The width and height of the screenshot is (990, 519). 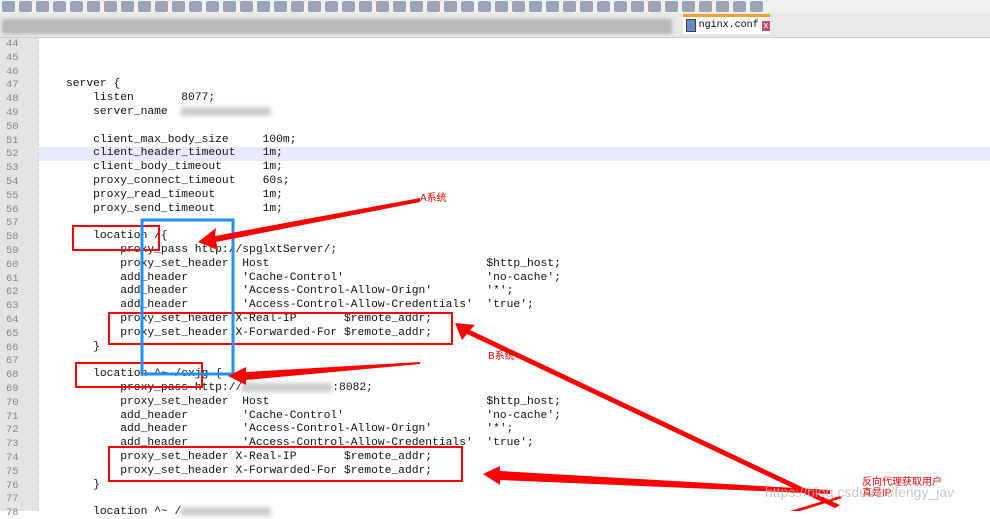 What do you see at coordinates (187, 297) in the screenshot?
I see `box-blue` at bounding box center [187, 297].